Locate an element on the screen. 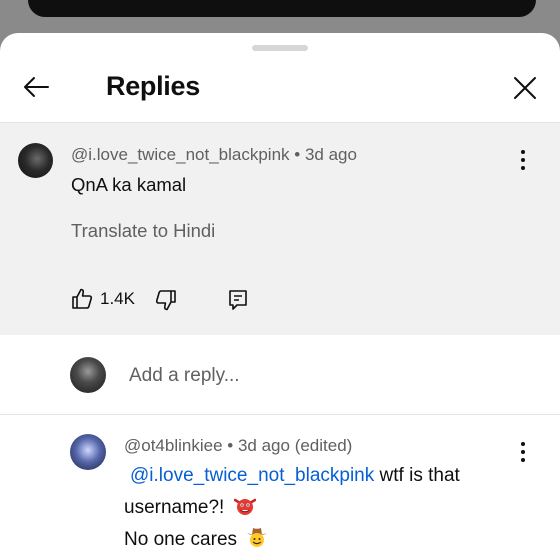 This screenshot has height=560, width=560. thumbs-up-icon is located at coordinates (82, 299).